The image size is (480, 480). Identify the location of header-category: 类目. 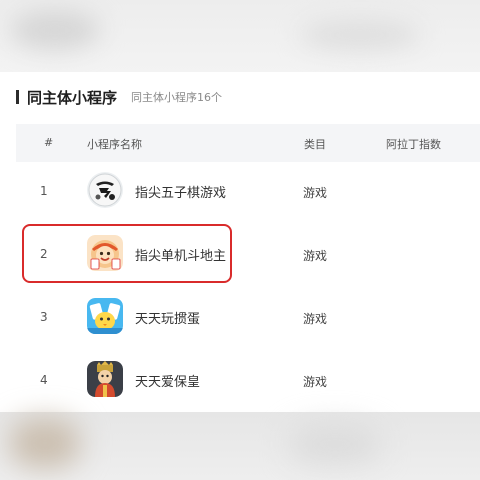
(315, 144).